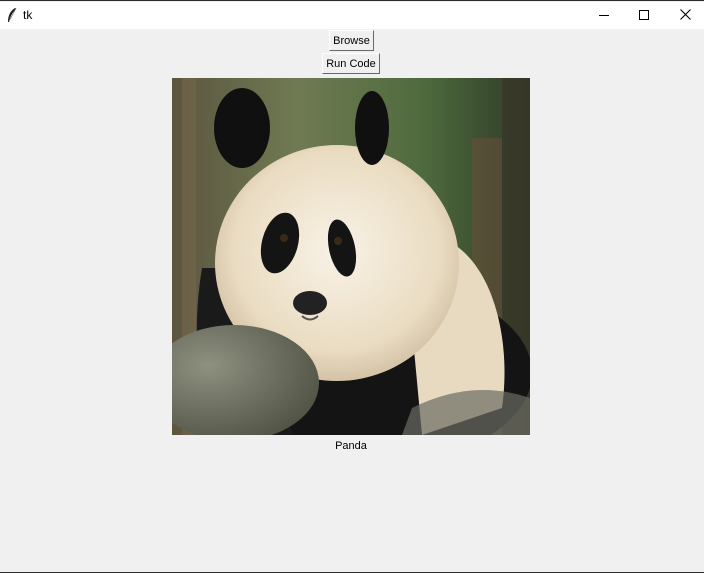 The height and width of the screenshot is (573, 704). Describe the element at coordinates (351, 446) in the screenshot. I see `image-caption: Panda` at that location.